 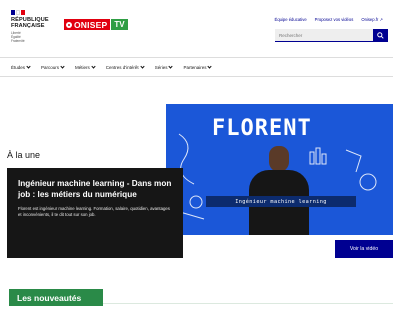 I want to click on watch-video-button: Voir la vidéo, so click(x=364, y=249).